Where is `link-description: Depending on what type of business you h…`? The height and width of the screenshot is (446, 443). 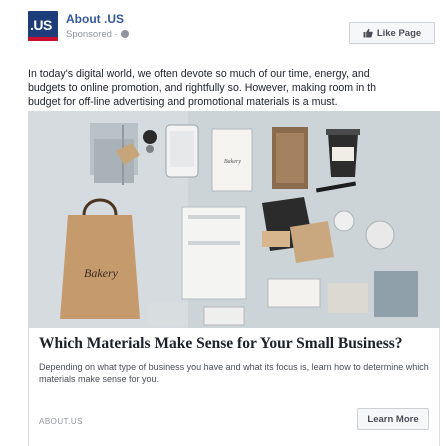
link-description: Depending on what type of business you h… is located at coordinates (234, 373).